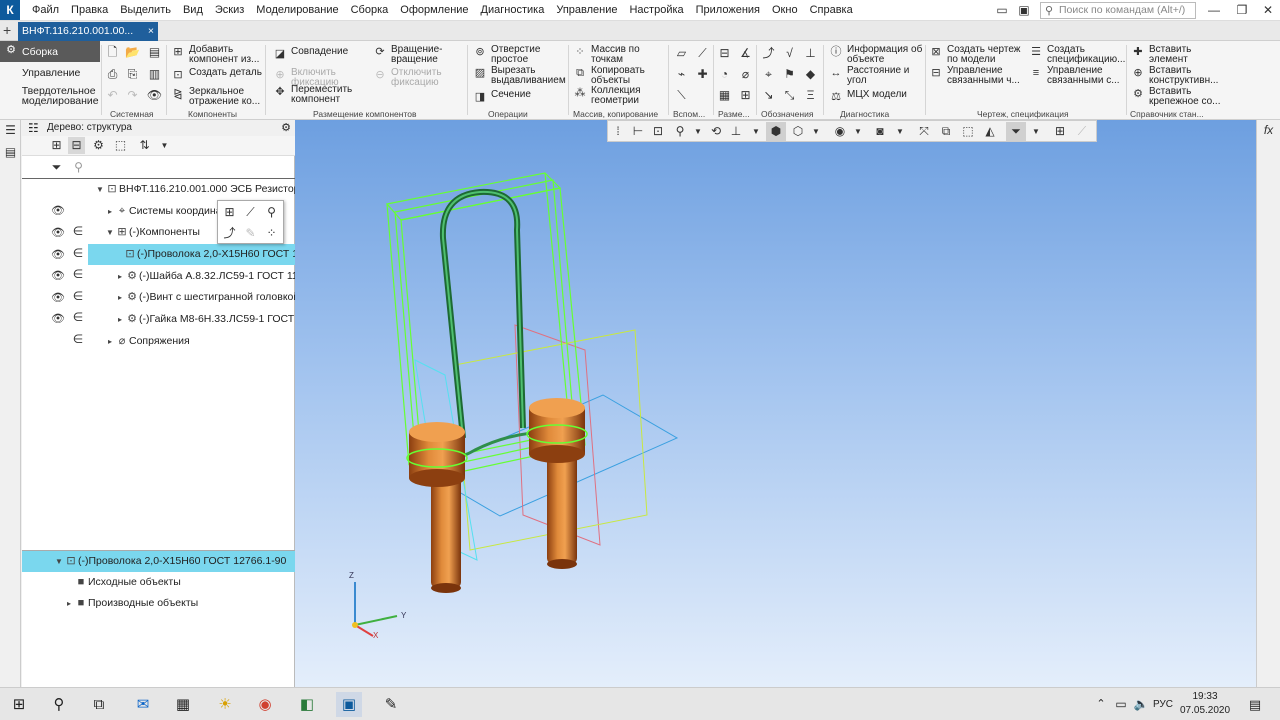  What do you see at coordinates (78, 167) in the screenshot?
I see `tree-search-icon: ⚲` at bounding box center [78, 167].